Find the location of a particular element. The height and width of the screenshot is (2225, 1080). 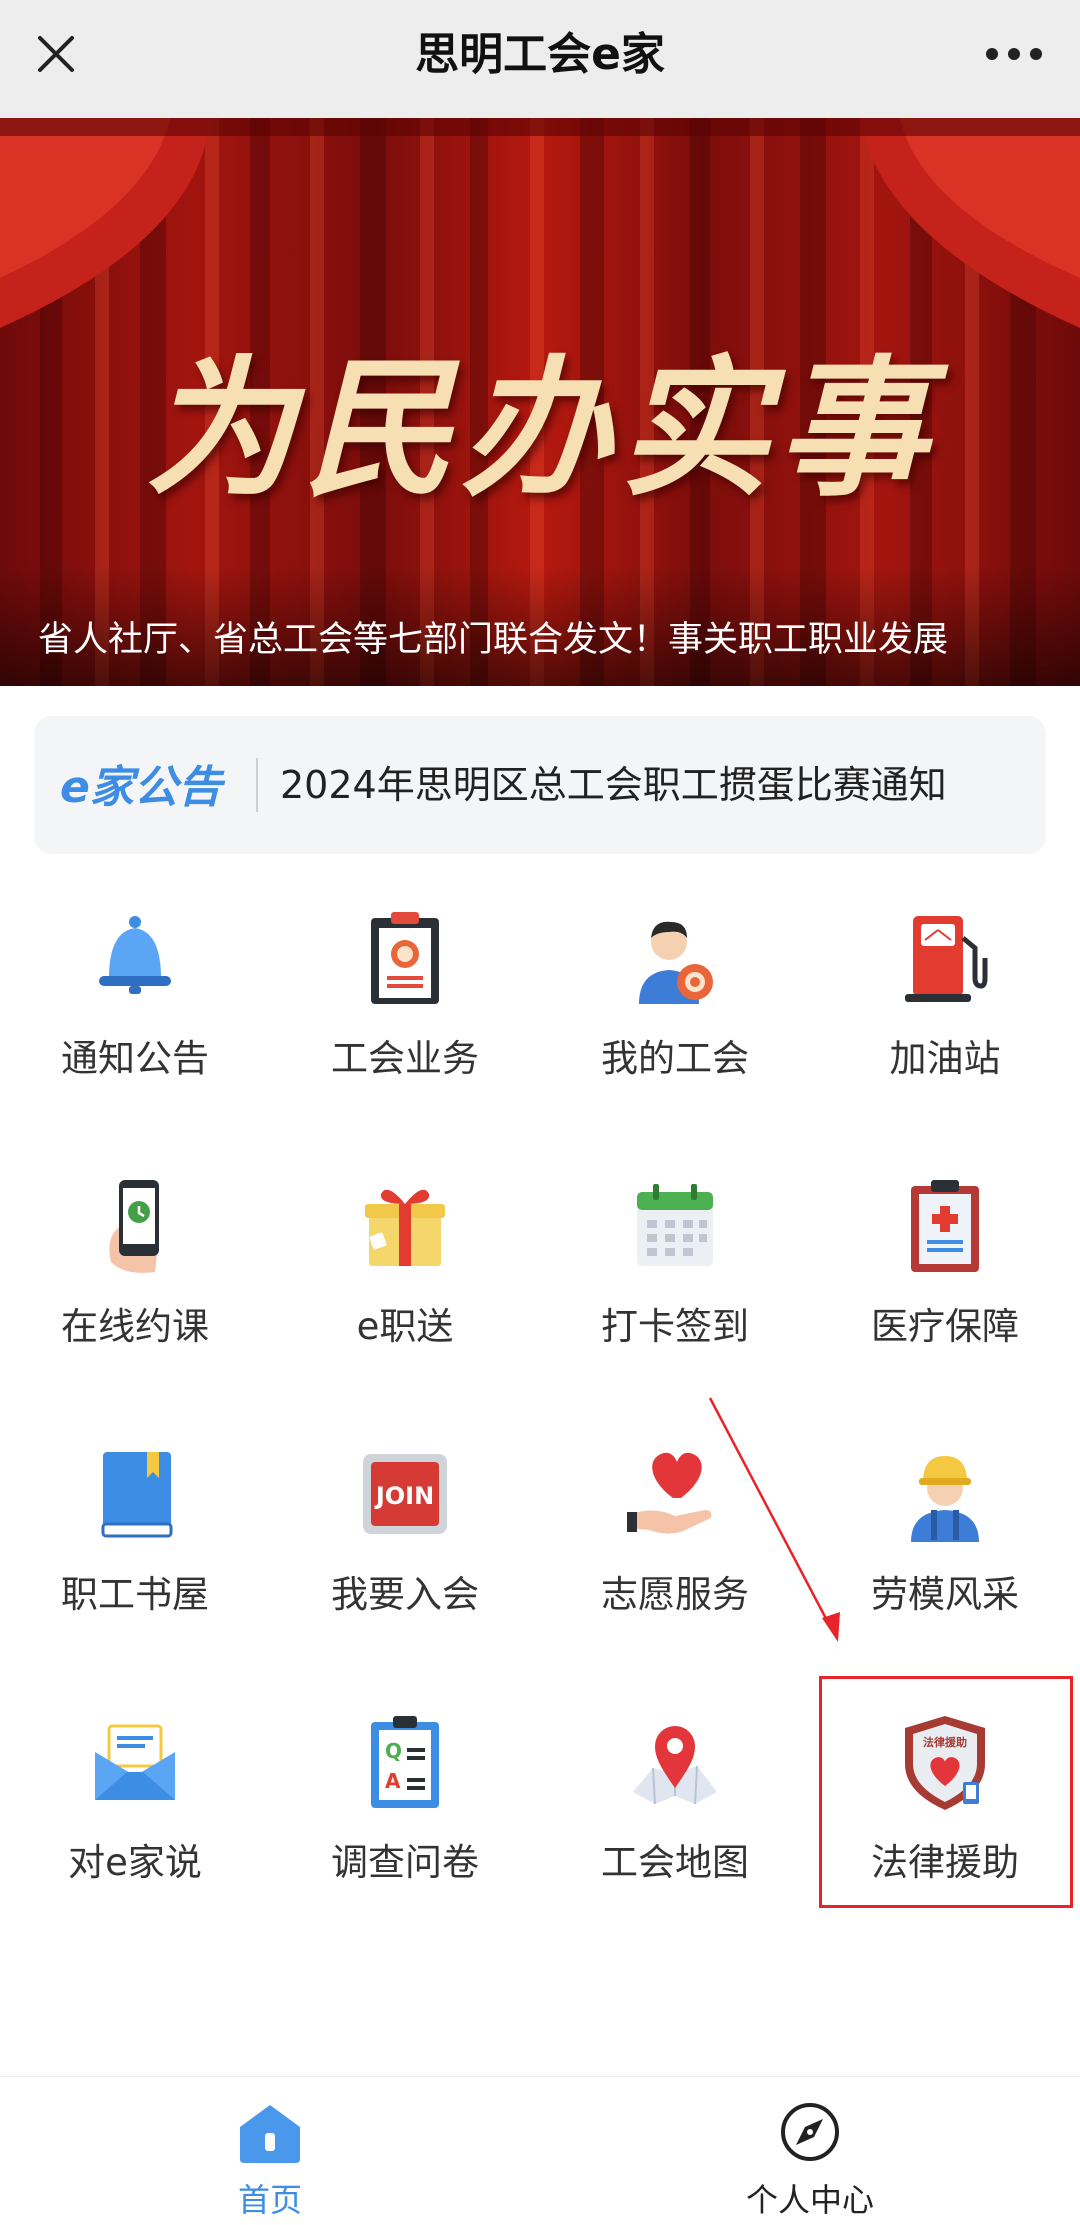

calendar-icon is located at coordinates (675, 1225).